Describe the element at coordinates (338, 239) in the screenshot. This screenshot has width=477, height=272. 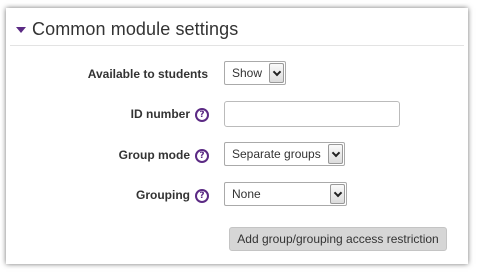
I see `add-restriction-button: Add group/grouping access restriction` at that location.